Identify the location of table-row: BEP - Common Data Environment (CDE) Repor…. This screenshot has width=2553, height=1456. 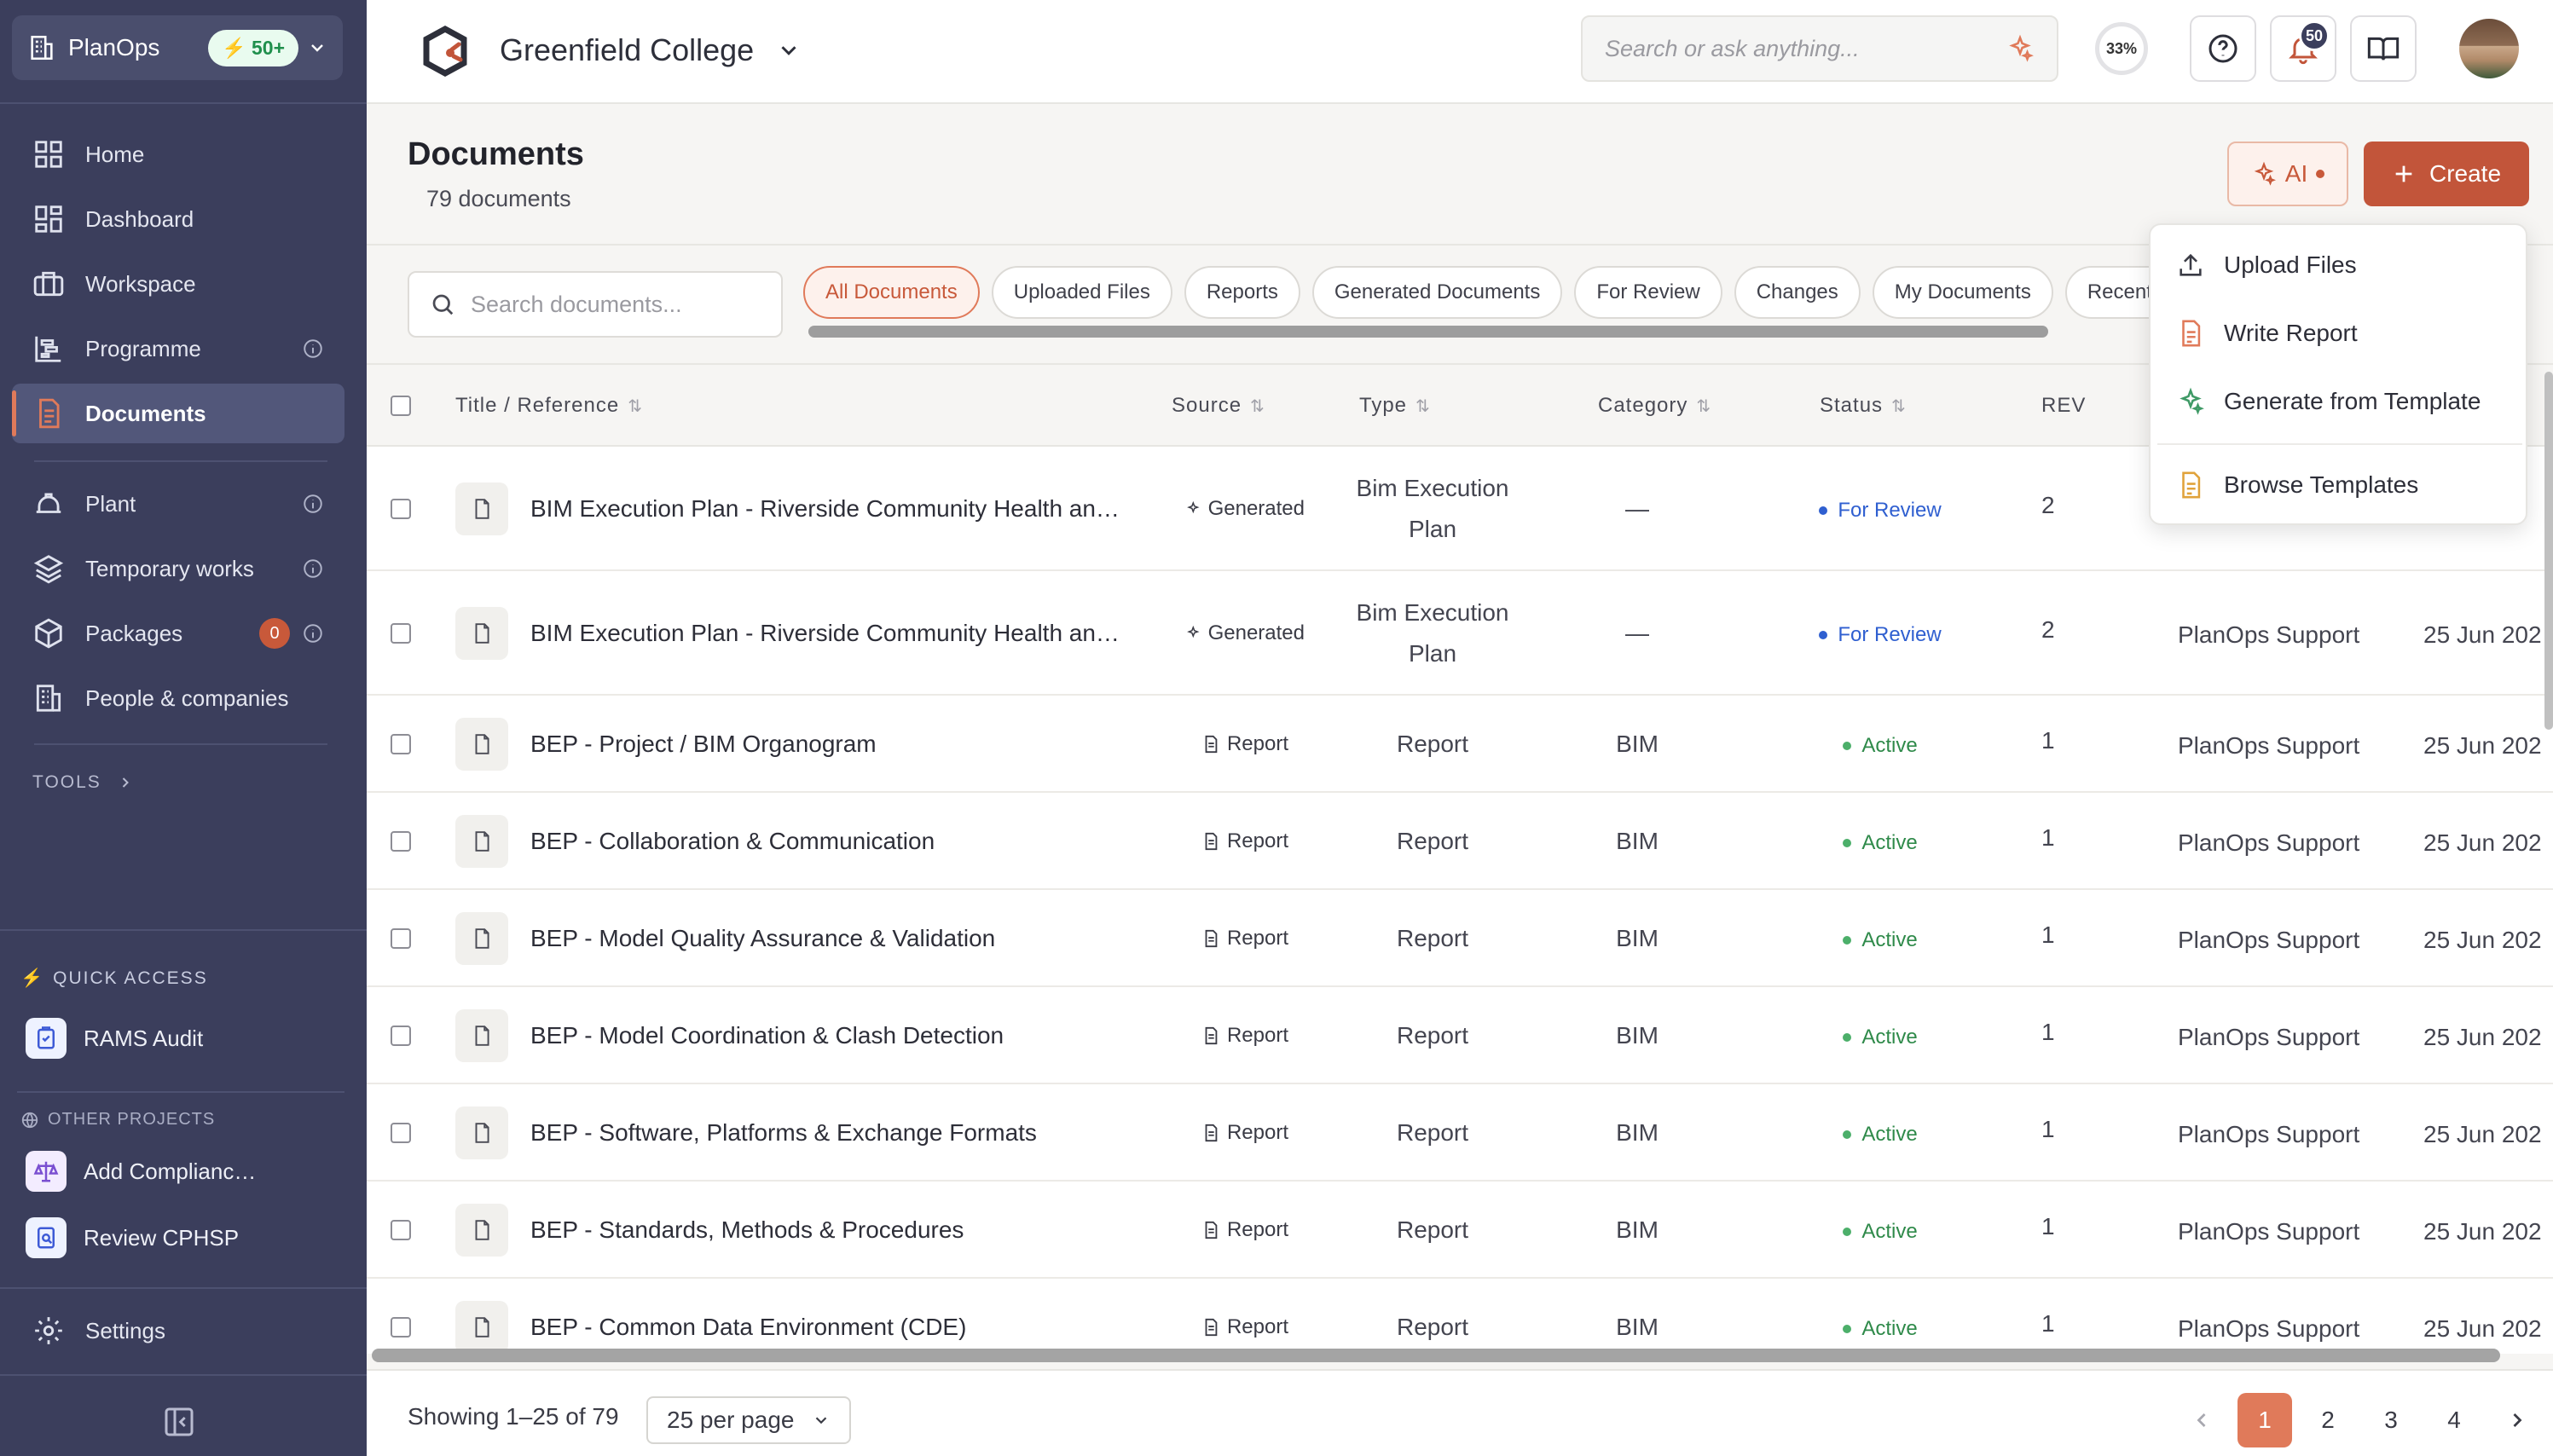
(1460, 1316).